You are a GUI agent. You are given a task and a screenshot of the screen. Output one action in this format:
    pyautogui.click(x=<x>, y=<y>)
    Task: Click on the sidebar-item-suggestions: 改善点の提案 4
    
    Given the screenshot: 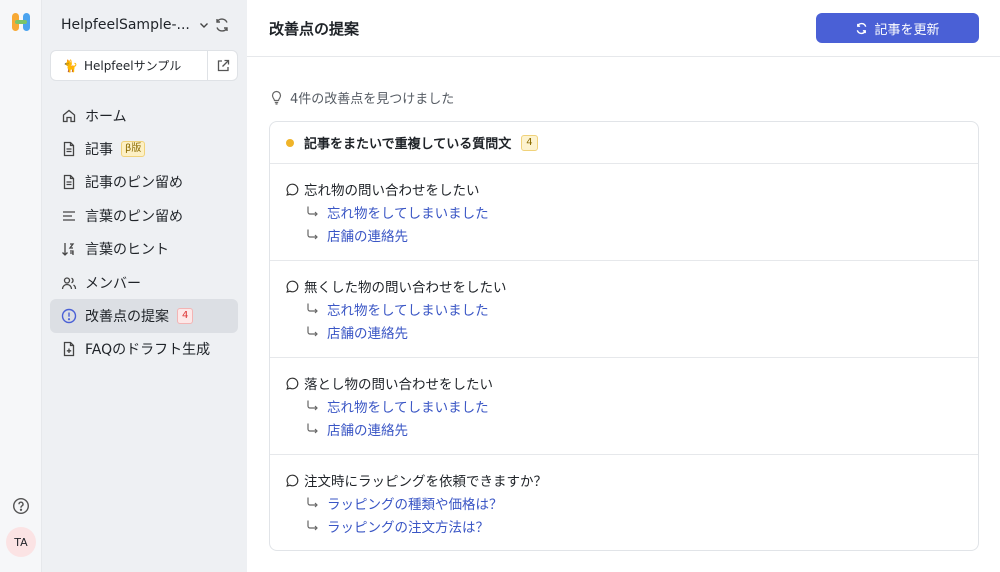 What is the action you would take?
    pyautogui.click(x=144, y=316)
    